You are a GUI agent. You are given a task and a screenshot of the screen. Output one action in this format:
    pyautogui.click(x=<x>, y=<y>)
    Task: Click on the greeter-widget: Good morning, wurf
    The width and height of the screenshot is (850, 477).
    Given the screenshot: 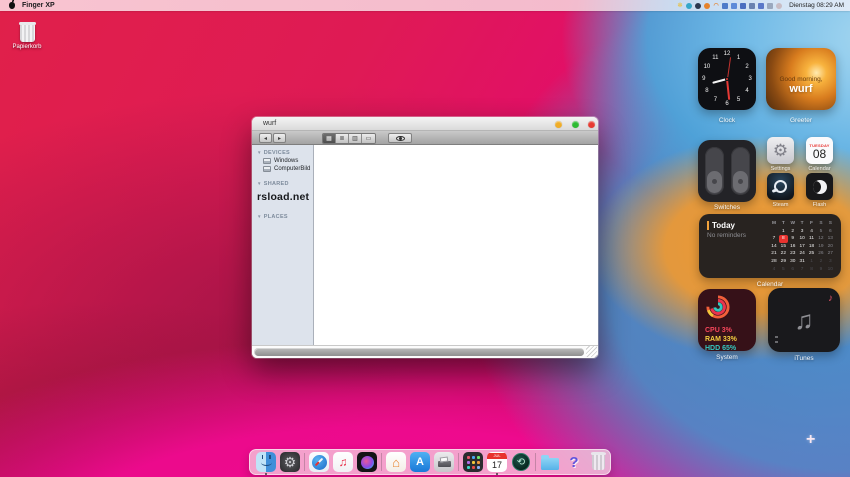 What is the action you would take?
    pyautogui.click(x=801, y=79)
    